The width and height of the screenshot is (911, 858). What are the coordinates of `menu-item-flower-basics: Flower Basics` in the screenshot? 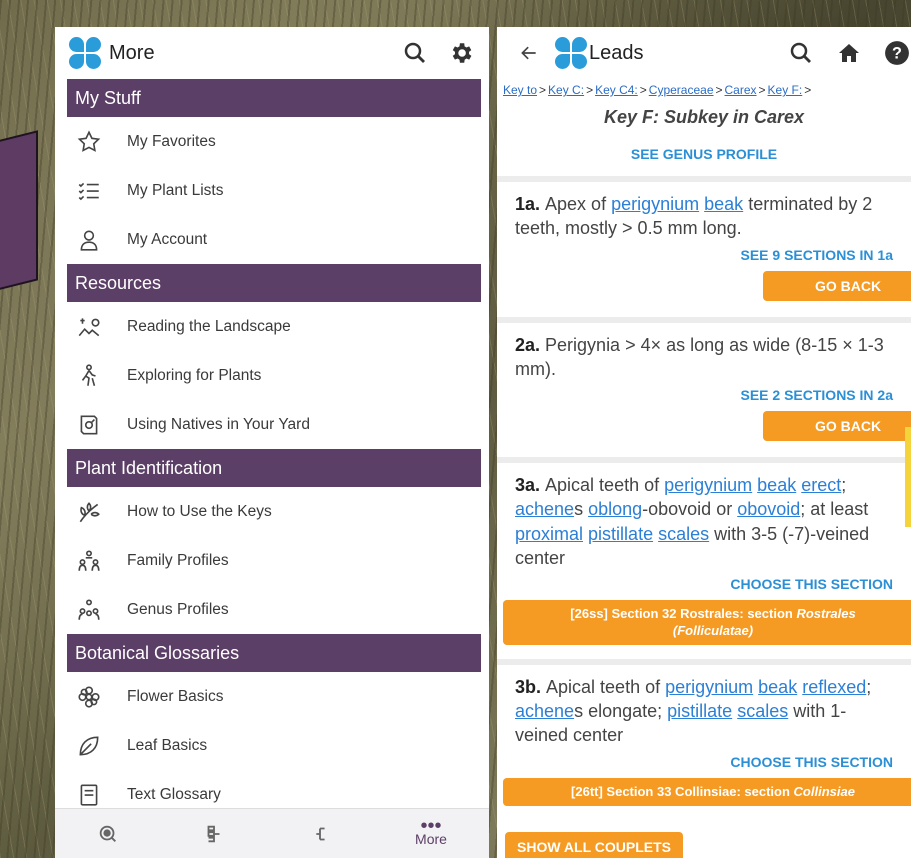 It's located at (272, 696).